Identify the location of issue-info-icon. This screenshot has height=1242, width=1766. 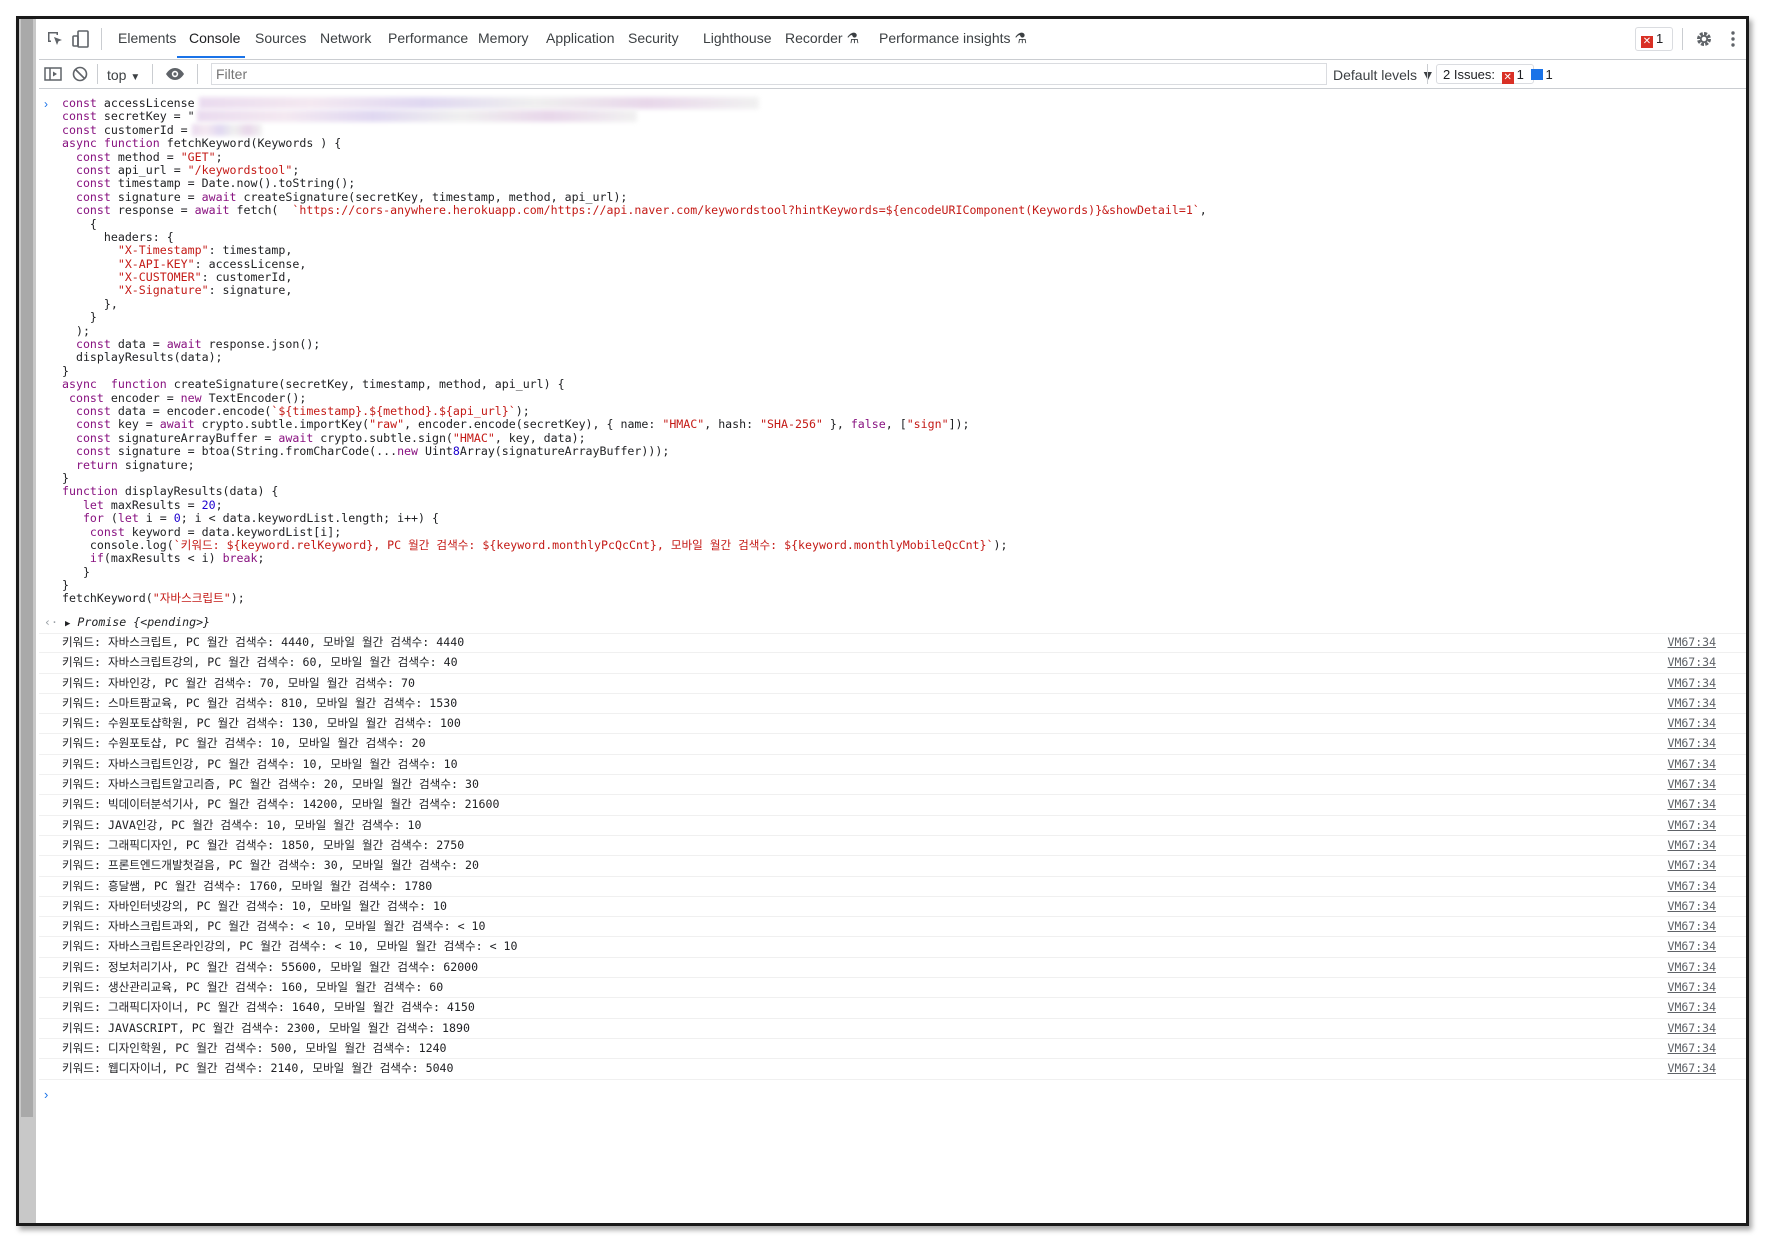
(1536, 74).